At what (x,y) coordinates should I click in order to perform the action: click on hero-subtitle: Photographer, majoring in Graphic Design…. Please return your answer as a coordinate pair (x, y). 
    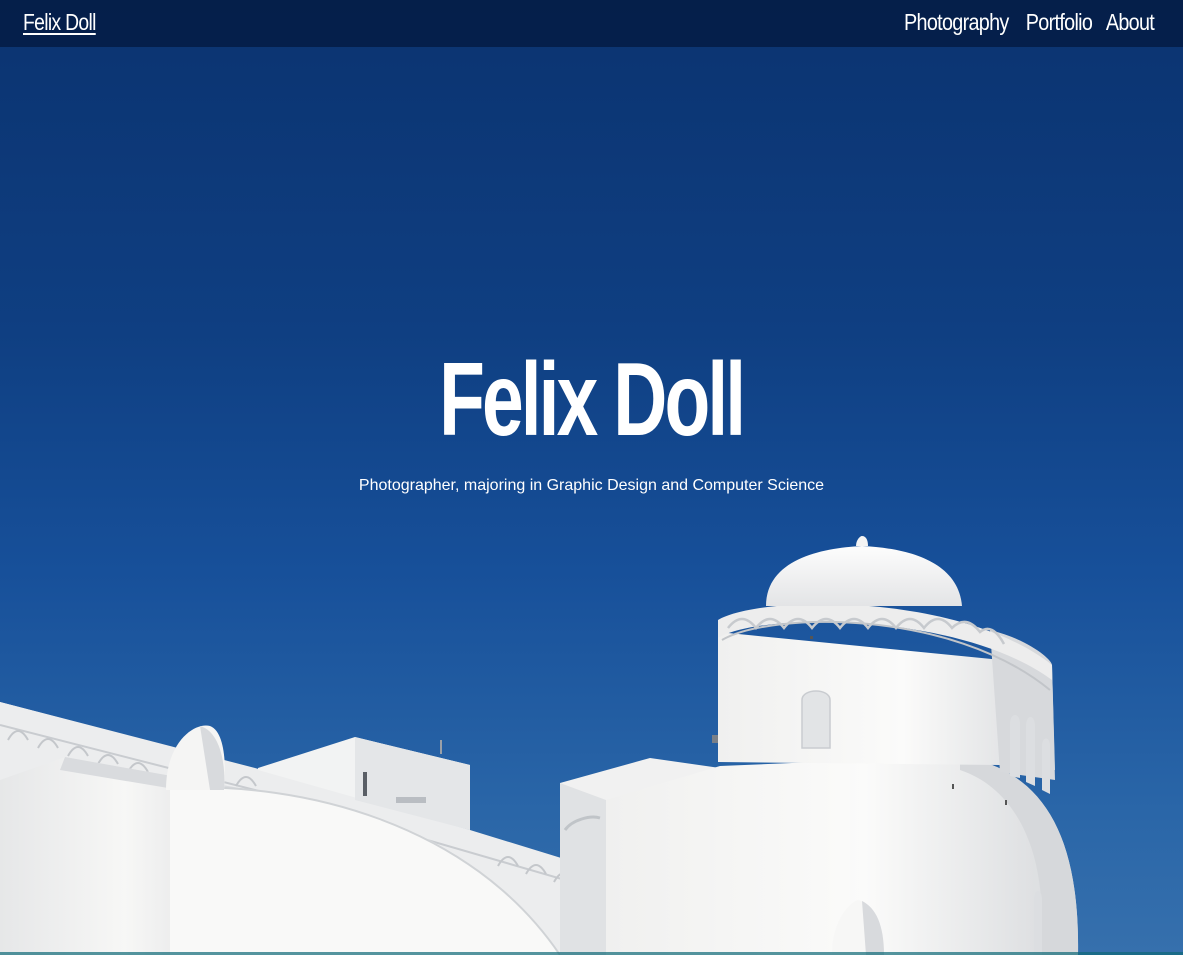
    Looking at the image, I should click on (591, 485).